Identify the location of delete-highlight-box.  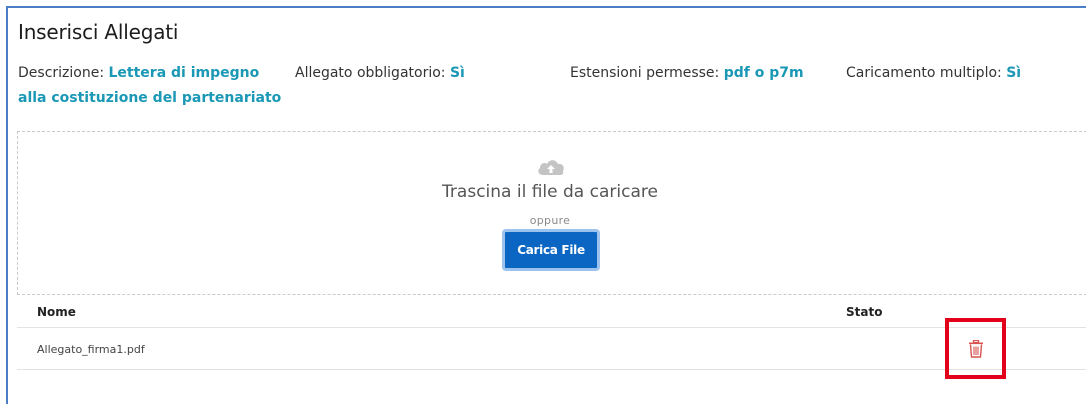
(975, 348).